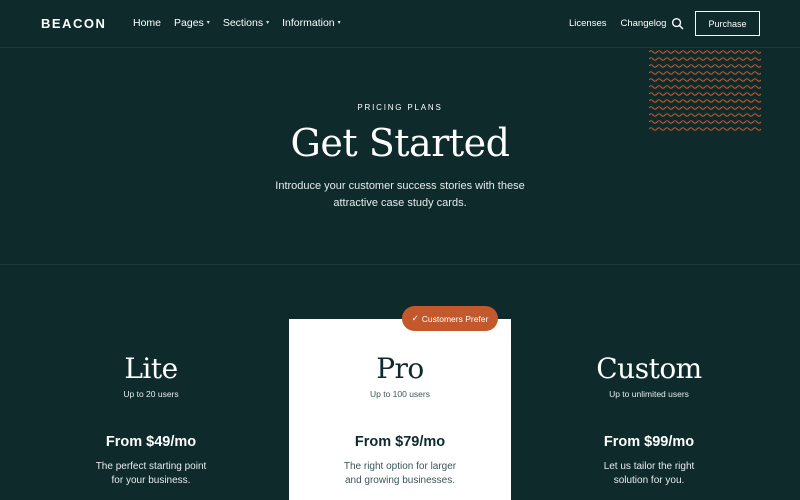 This screenshot has height=500, width=800. What do you see at coordinates (400, 442) in the screenshot?
I see `plan-price: From $79/mo` at bounding box center [400, 442].